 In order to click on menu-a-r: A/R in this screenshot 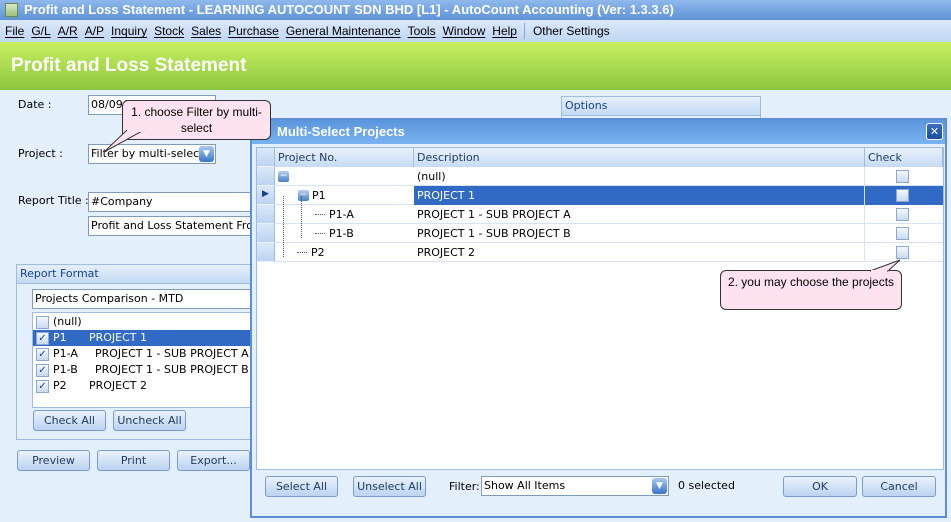, I will do `click(68, 31)`.